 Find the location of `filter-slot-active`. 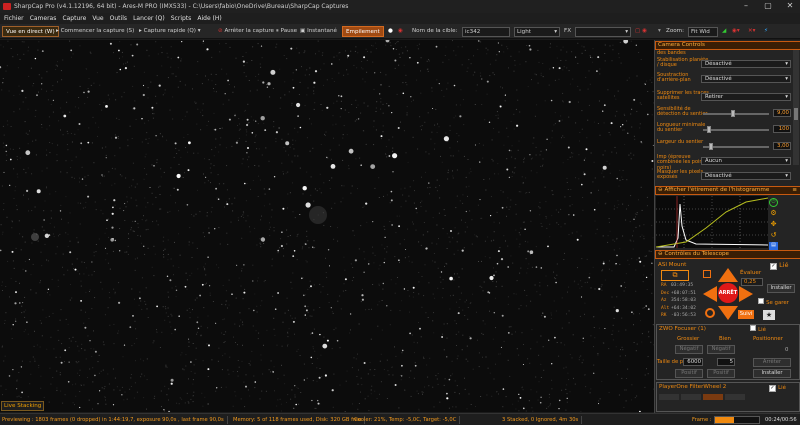

filter-slot-active is located at coordinates (713, 397).